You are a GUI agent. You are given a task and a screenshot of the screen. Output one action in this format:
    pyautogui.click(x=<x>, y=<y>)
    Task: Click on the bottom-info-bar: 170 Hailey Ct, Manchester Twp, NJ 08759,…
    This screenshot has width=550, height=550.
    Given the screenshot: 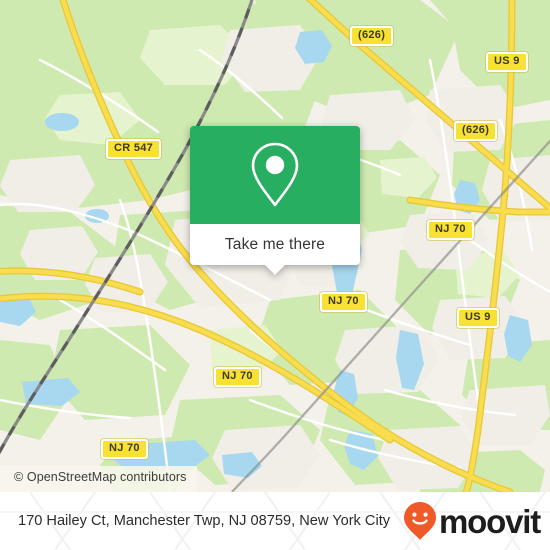 What is the action you would take?
    pyautogui.click(x=275, y=521)
    